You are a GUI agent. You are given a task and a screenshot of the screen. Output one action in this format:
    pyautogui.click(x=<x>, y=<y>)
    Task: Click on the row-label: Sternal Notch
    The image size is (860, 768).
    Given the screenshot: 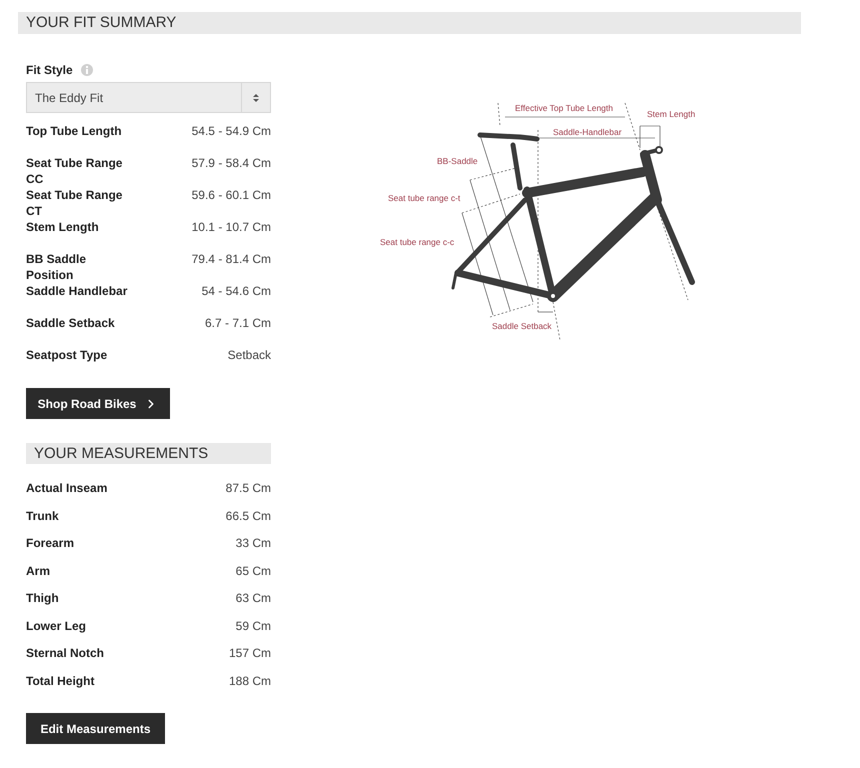 What is the action you would take?
    pyautogui.click(x=66, y=653)
    